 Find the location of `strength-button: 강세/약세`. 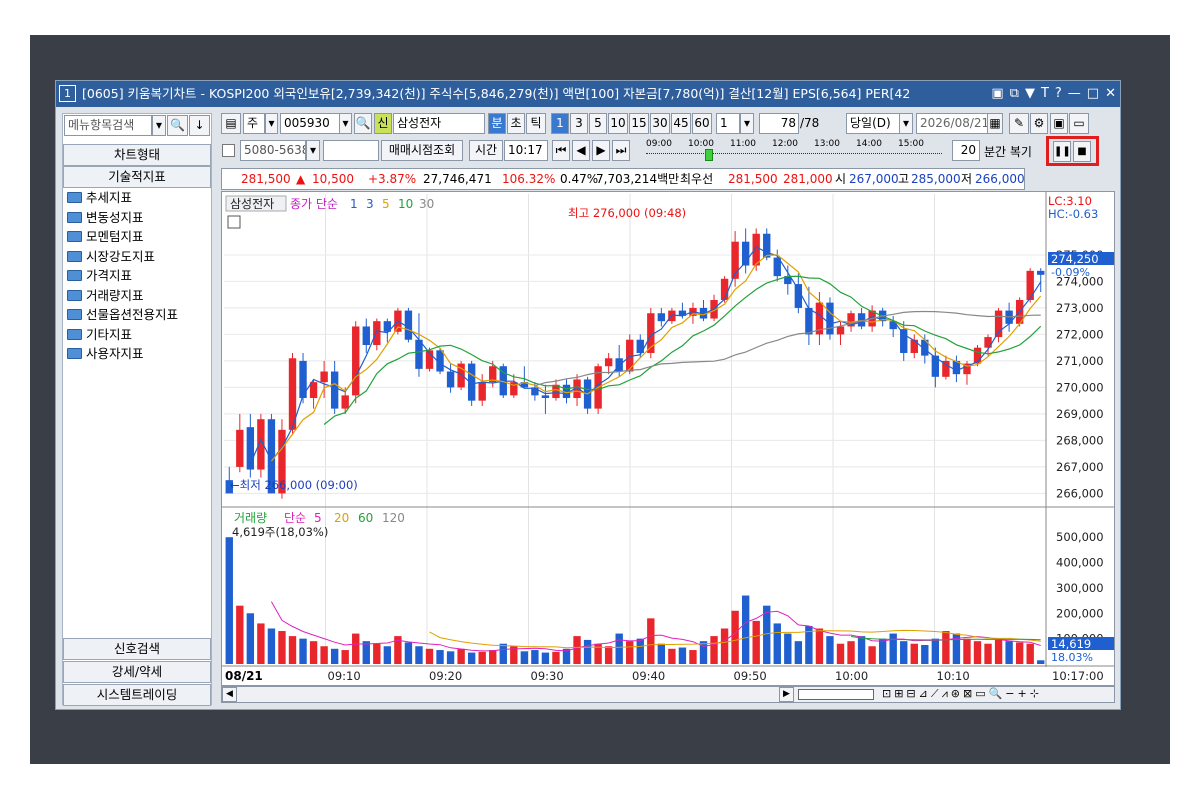

strength-button: 강세/약세 is located at coordinates (137, 672).